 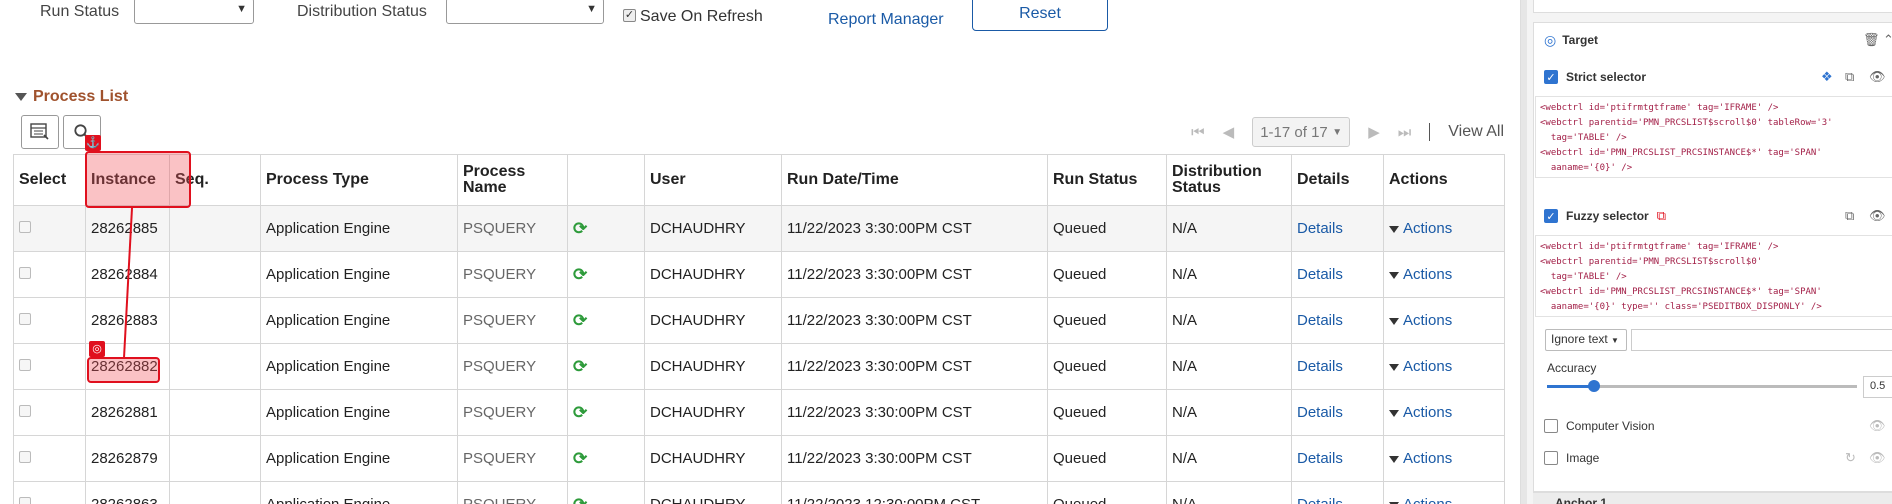 What do you see at coordinates (1877, 387) in the screenshot?
I see `accuracy-value-input: 0.5` at bounding box center [1877, 387].